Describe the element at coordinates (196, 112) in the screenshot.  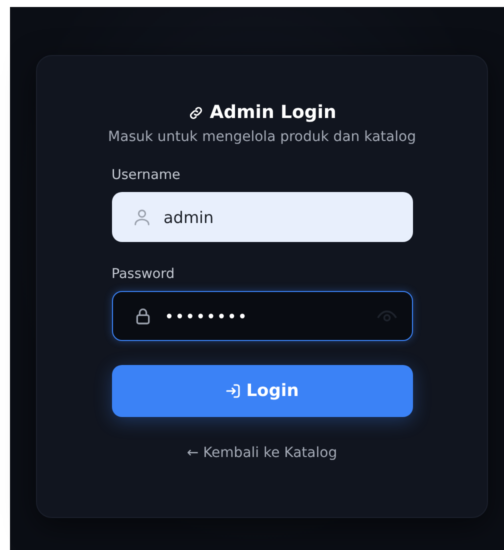
I see `link-icon` at that location.